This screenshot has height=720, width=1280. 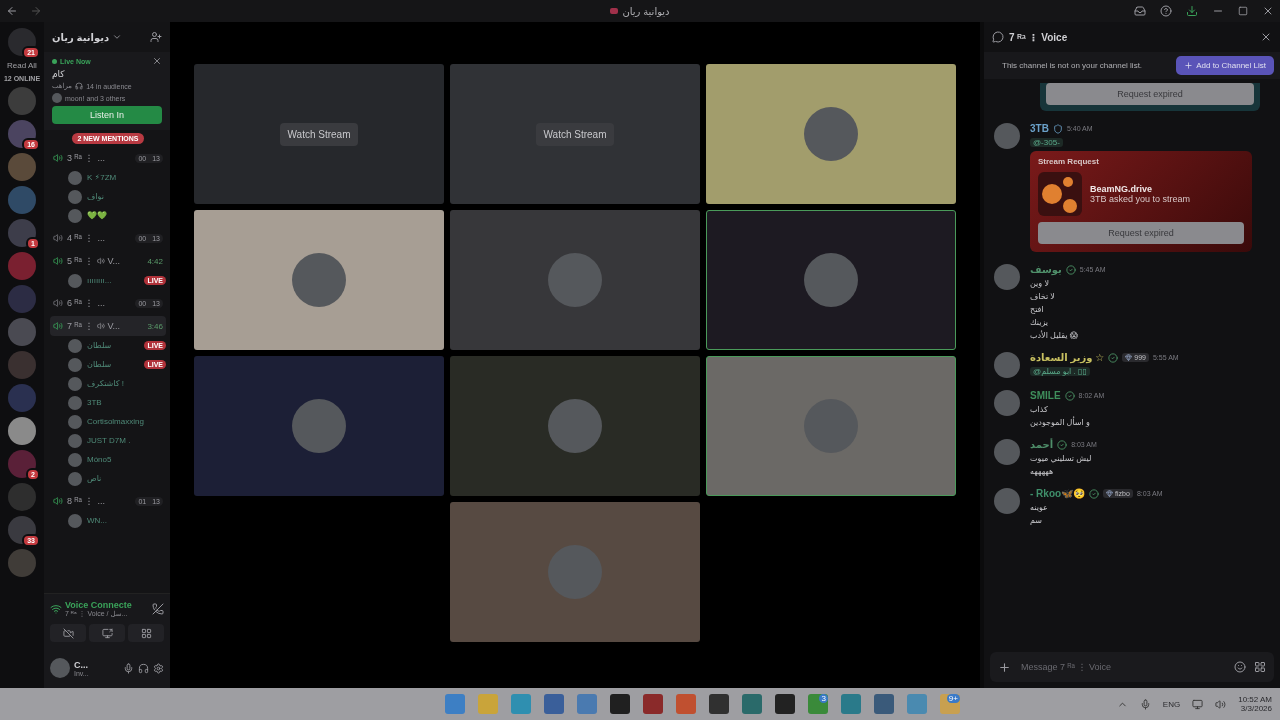 What do you see at coordinates (12, 11) in the screenshot?
I see `back-arrow-icon` at bounding box center [12, 11].